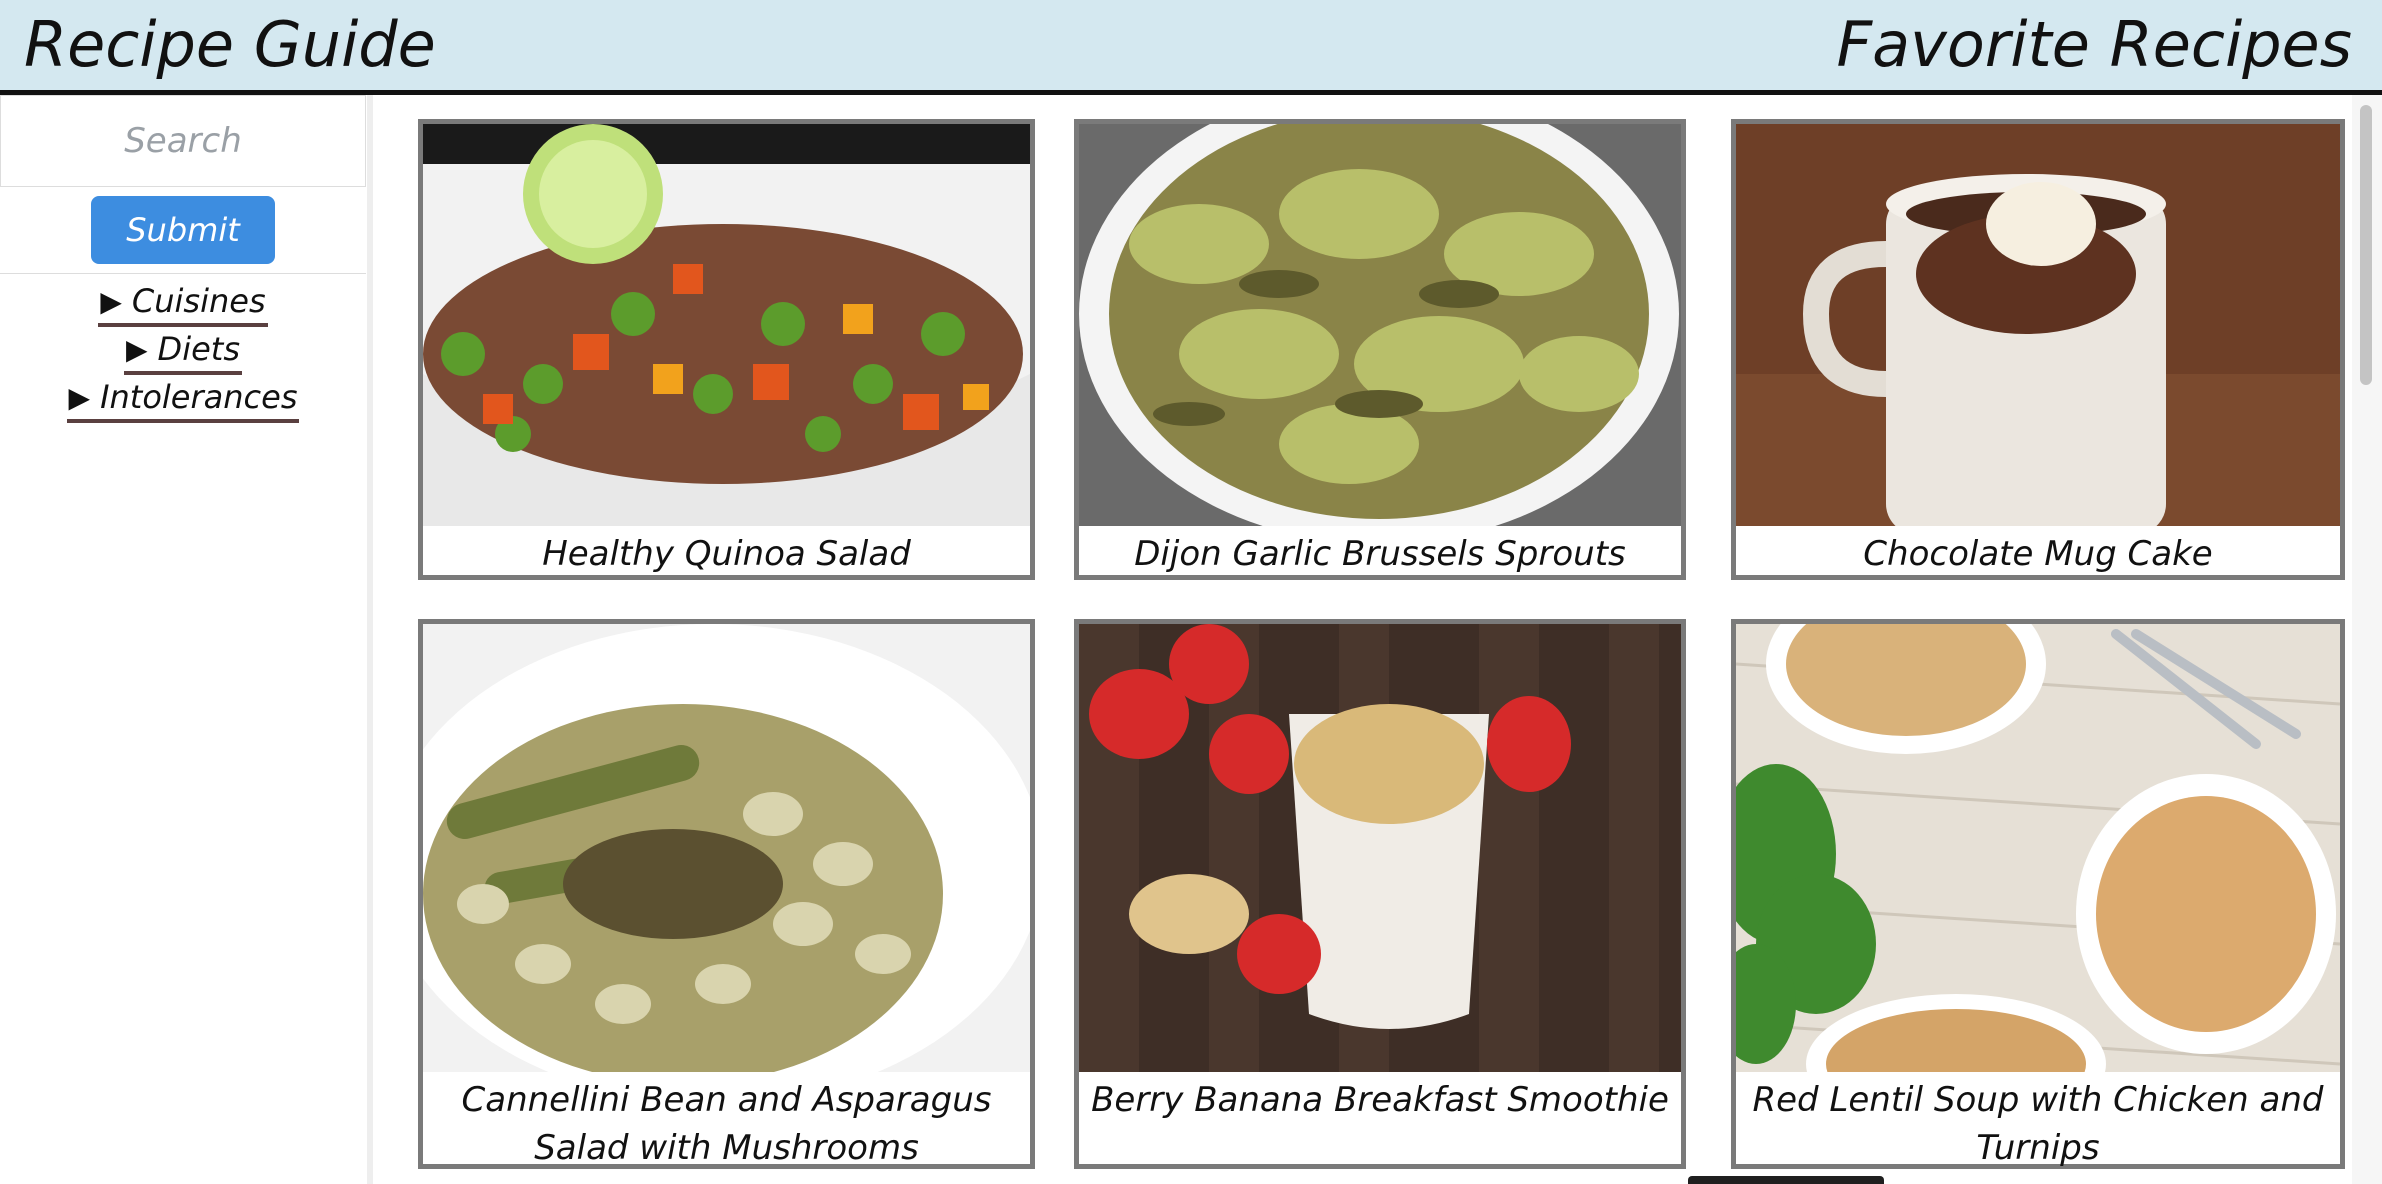 The width and height of the screenshot is (2382, 1184). I want to click on filter-label: Intolerances, so click(199, 397).